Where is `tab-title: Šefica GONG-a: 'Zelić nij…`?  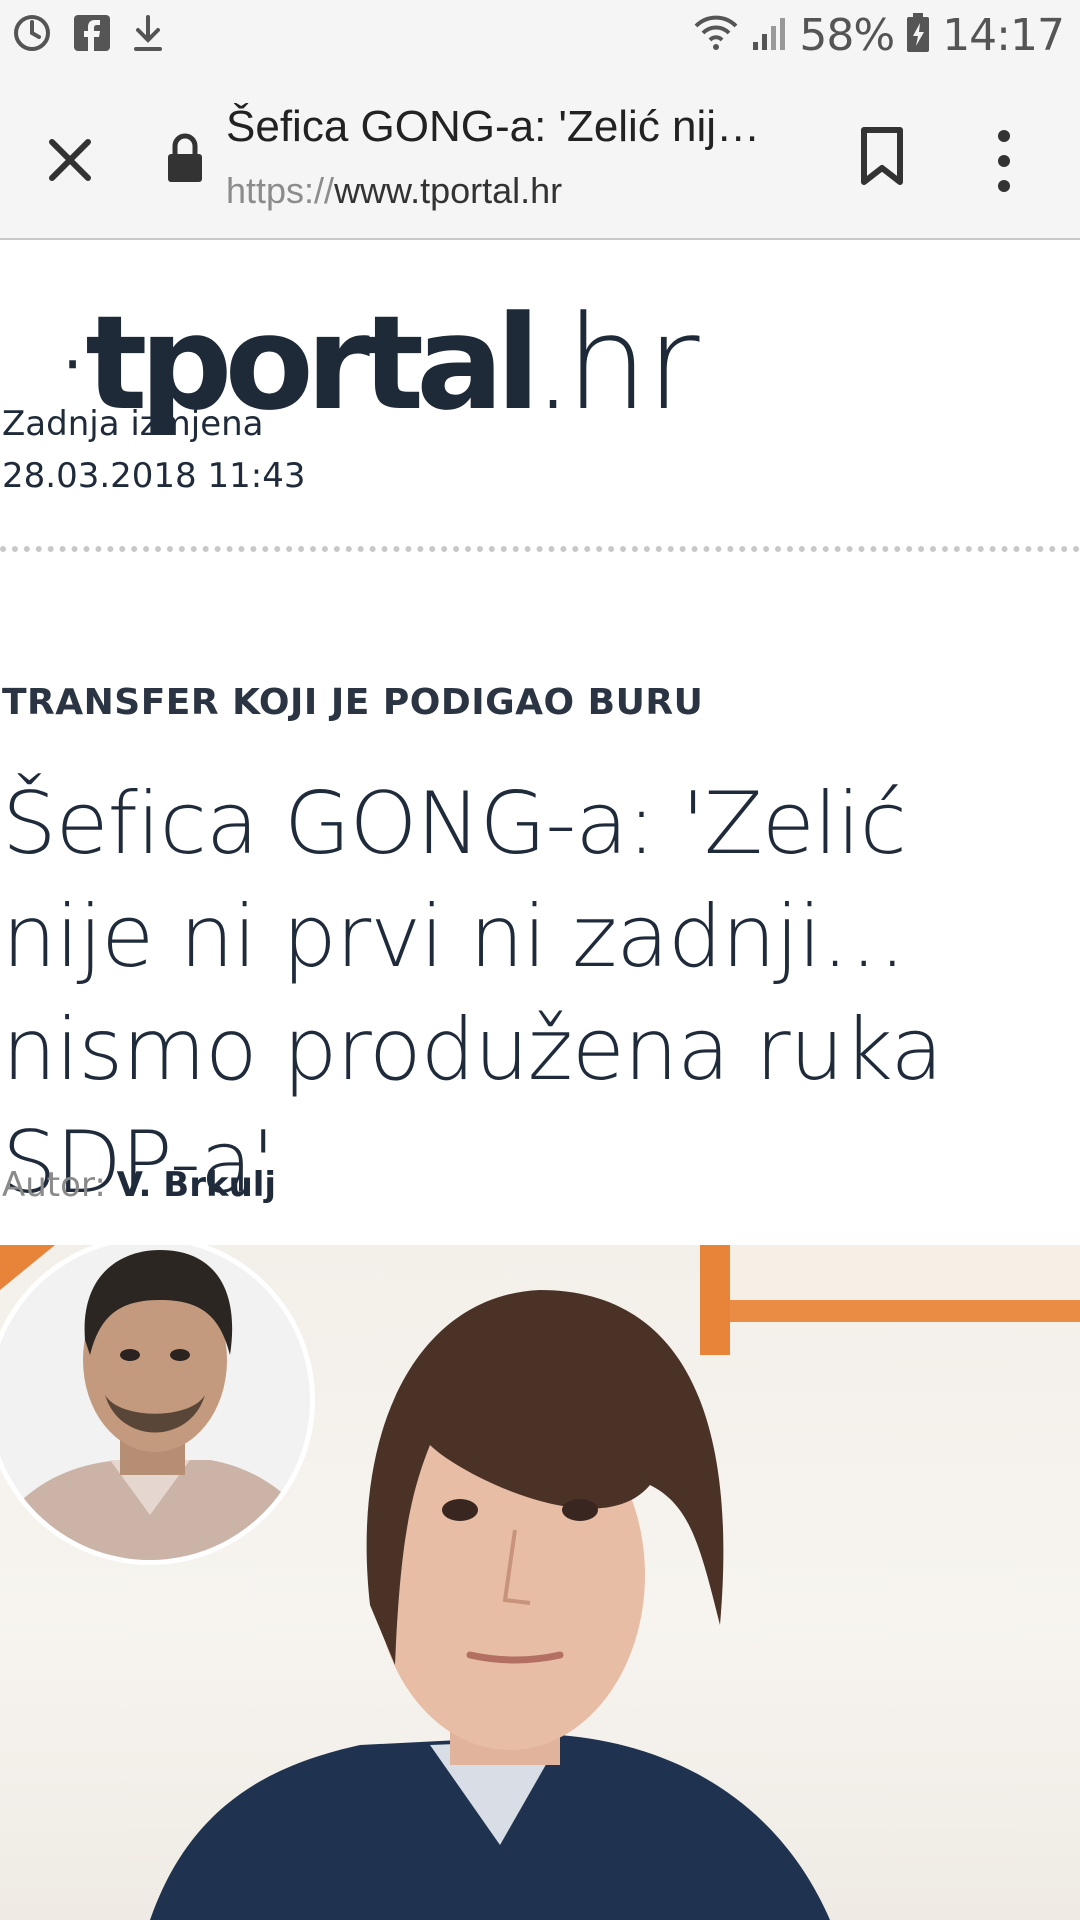 tab-title: Šefica GONG-a: 'Zelić nij… is located at coordinates (506, 127).